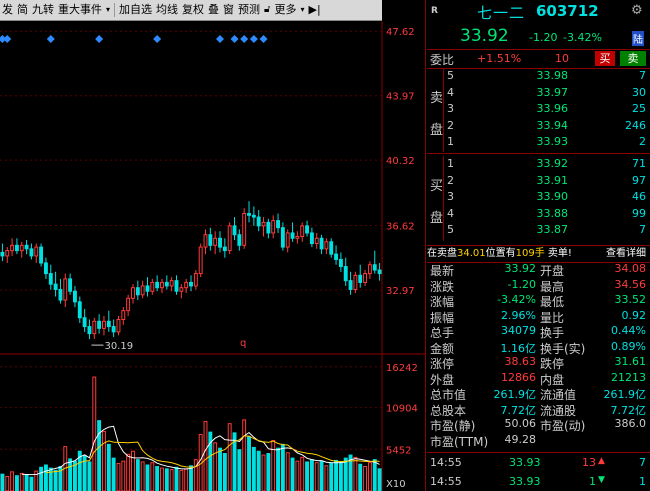 The height and width of the screenshot is (491, 650). Describe the element at coordinates (286, 10) in the screenshot. I see `toolbar-item-10: 更多` at that location.